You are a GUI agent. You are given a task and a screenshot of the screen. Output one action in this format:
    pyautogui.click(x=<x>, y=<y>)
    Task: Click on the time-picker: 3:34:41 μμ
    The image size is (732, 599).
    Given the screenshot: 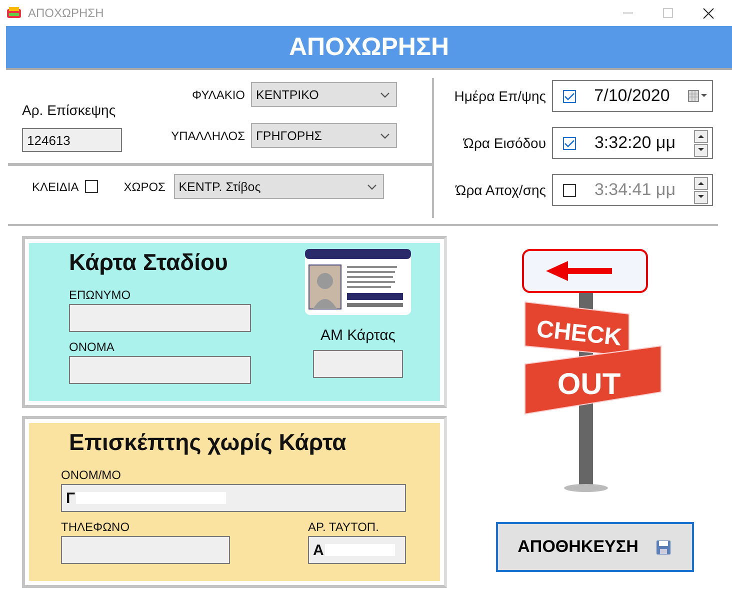 What is the action you would take?
    pyautogui.click(x=632, y=190)
    